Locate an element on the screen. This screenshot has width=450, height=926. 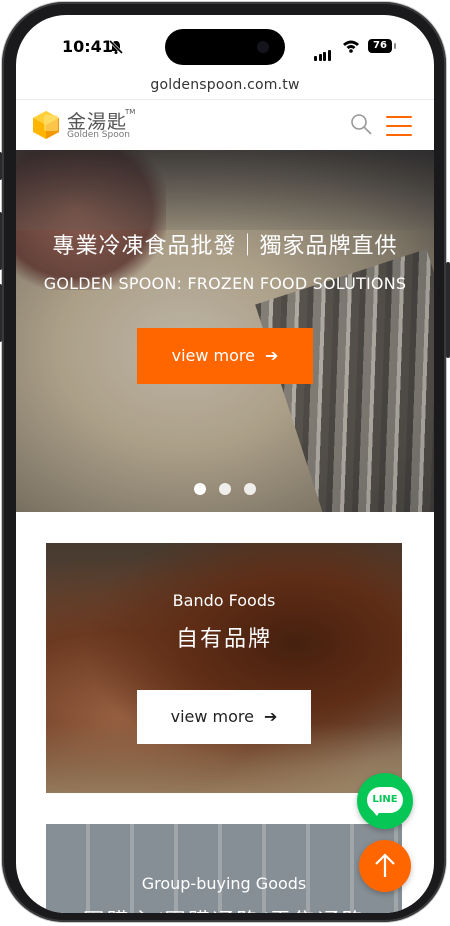
card-overlay is located at coordinates (224, 868).